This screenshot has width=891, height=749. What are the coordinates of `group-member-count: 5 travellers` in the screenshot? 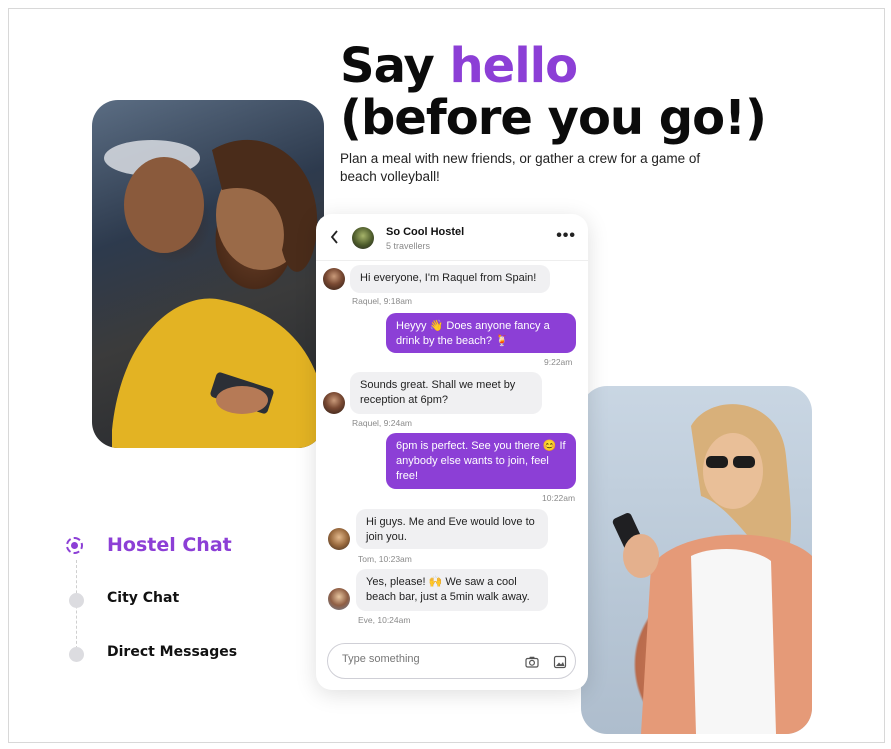 It's located at (408, 246).